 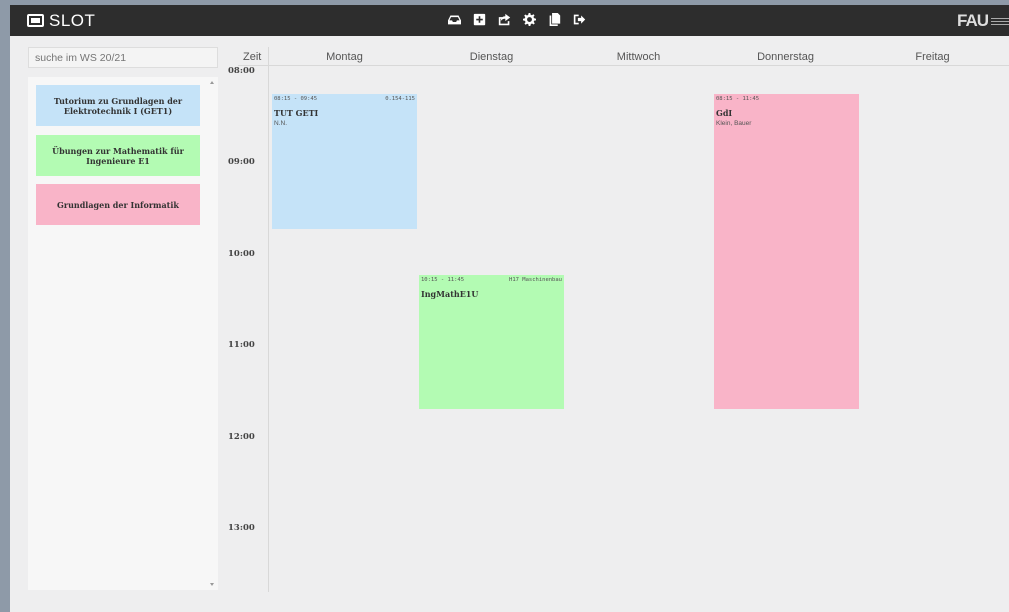 I want to click on hour-label: 09:00, so click(x=241, y=162).